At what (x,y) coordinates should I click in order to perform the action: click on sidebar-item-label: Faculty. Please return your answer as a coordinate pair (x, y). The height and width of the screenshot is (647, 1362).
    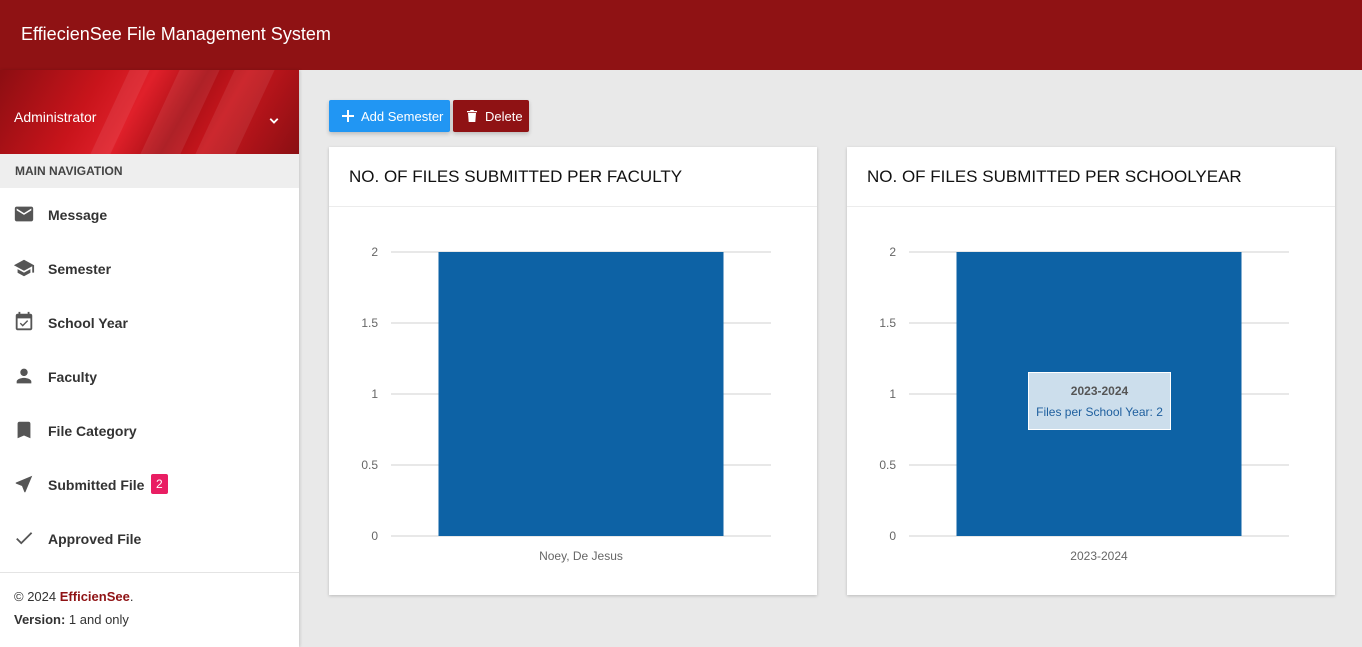
    Looking at the image, I should click on (73, 377).